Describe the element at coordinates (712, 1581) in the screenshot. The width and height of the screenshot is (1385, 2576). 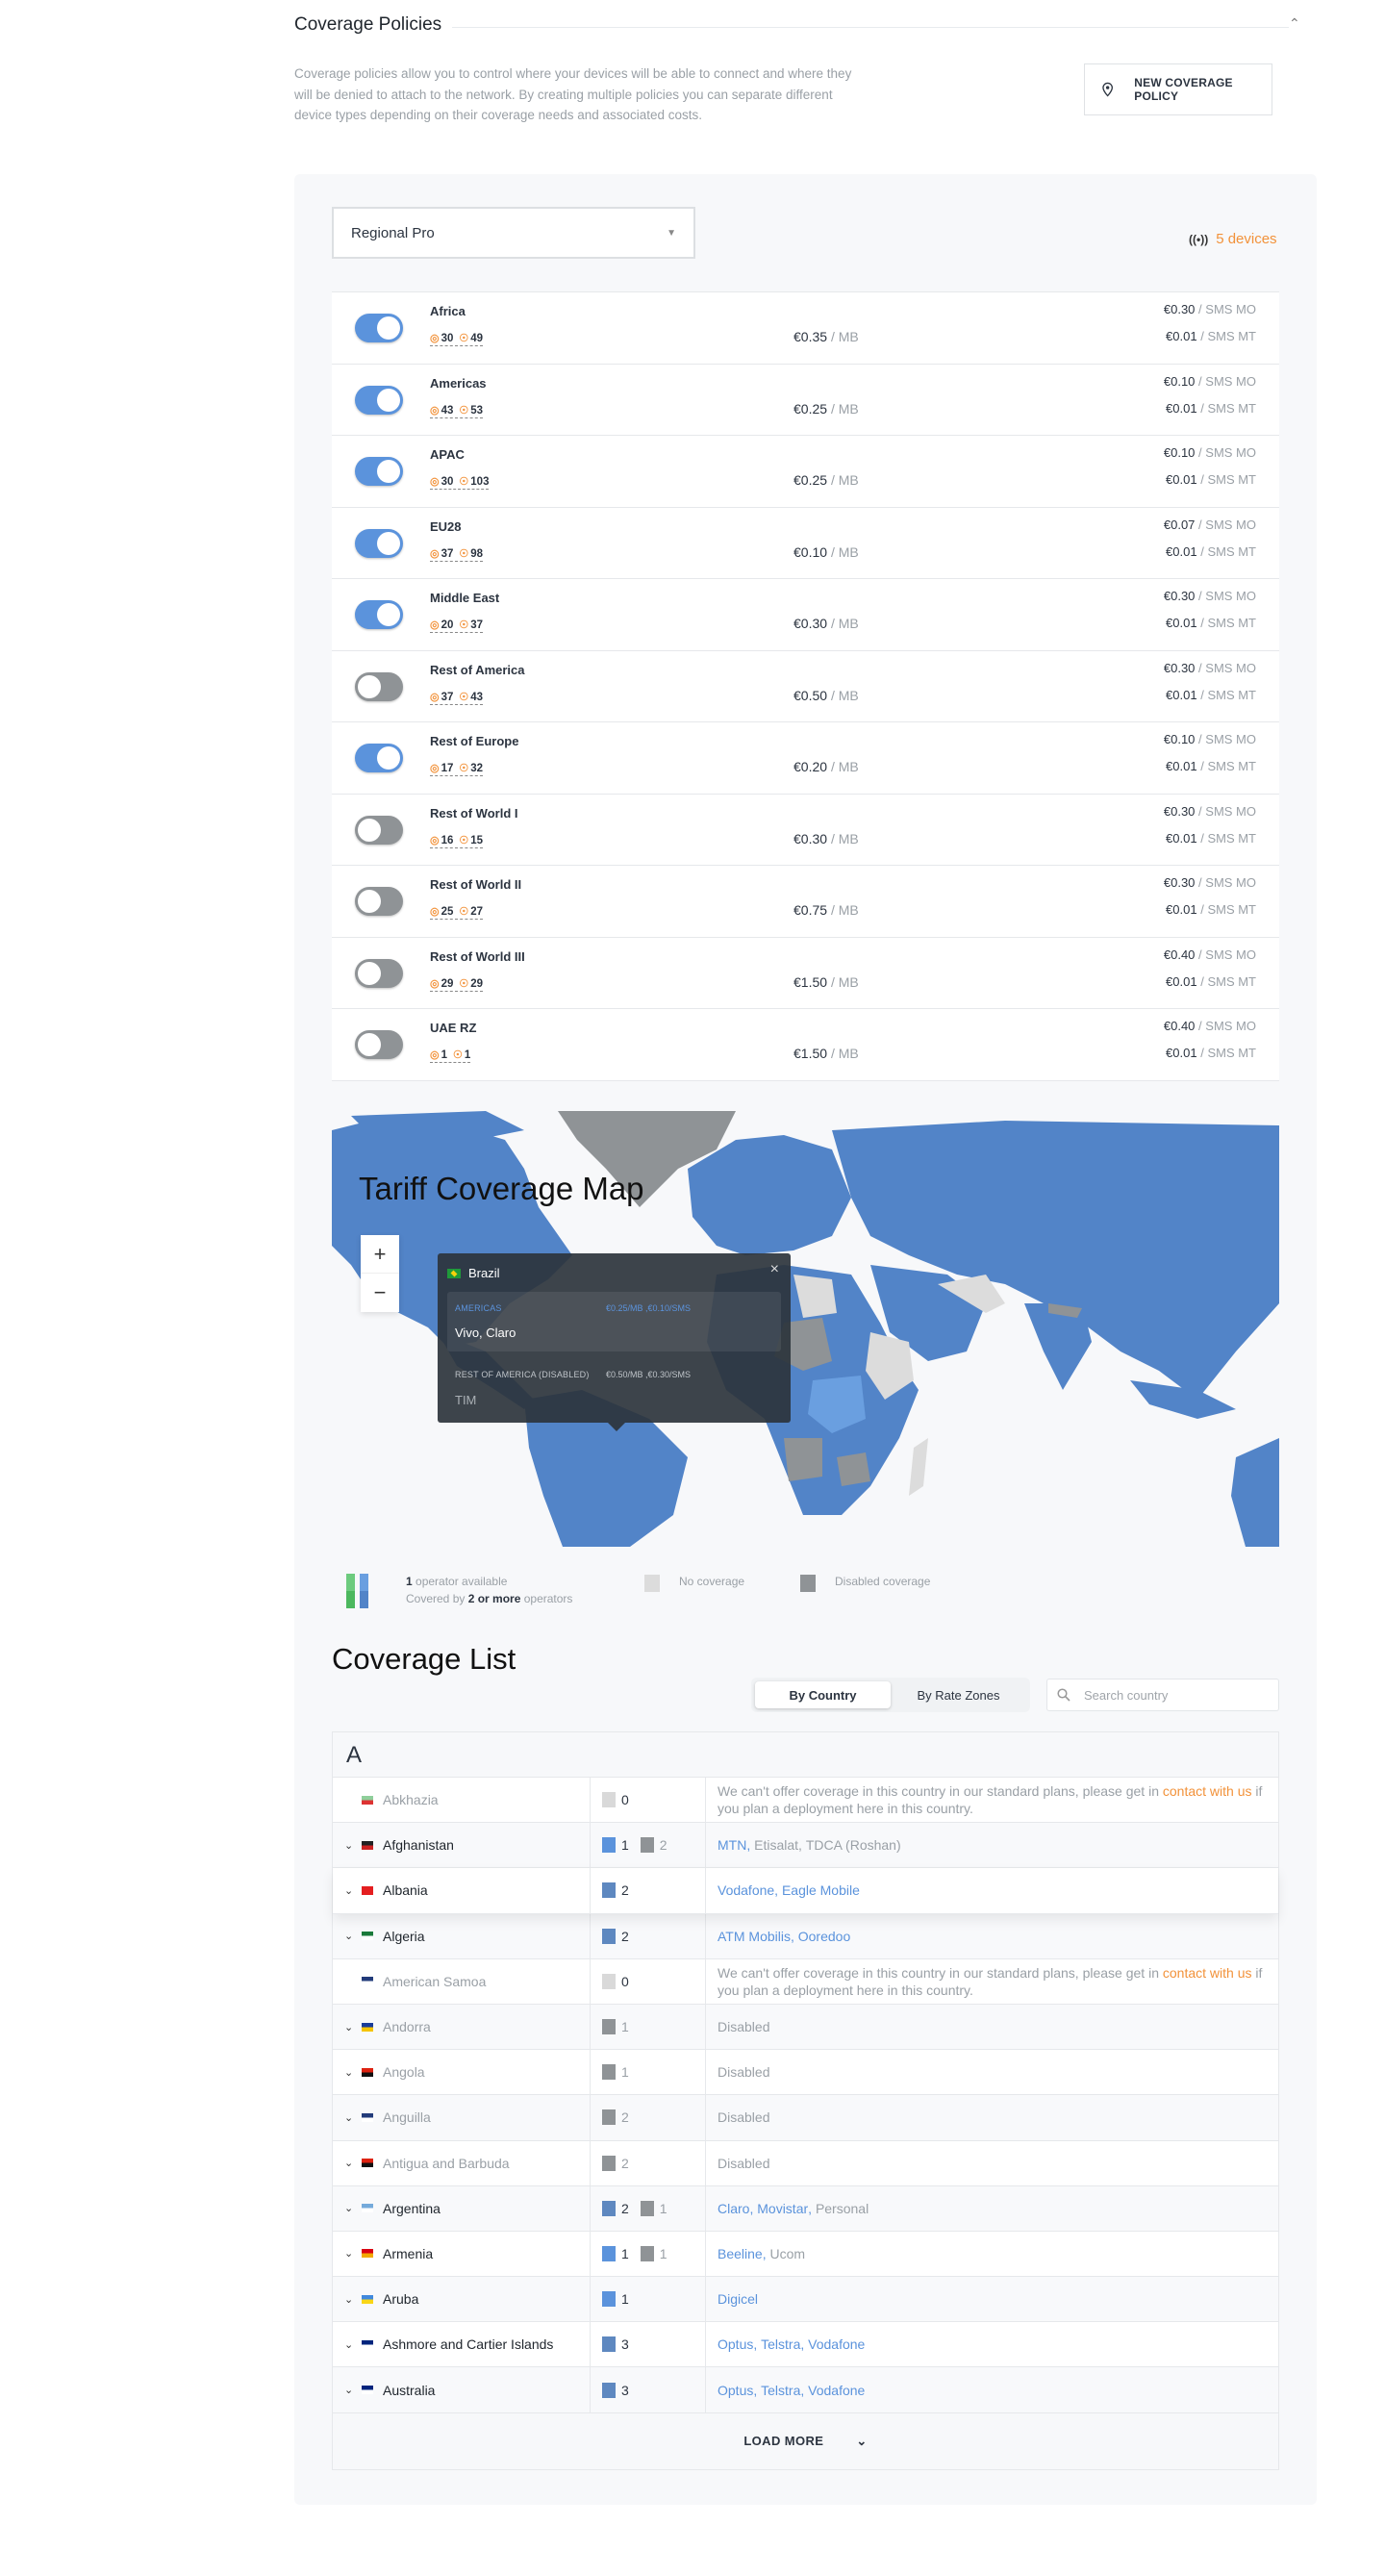
I see `legend-no-coverage: No coverage` at that location.